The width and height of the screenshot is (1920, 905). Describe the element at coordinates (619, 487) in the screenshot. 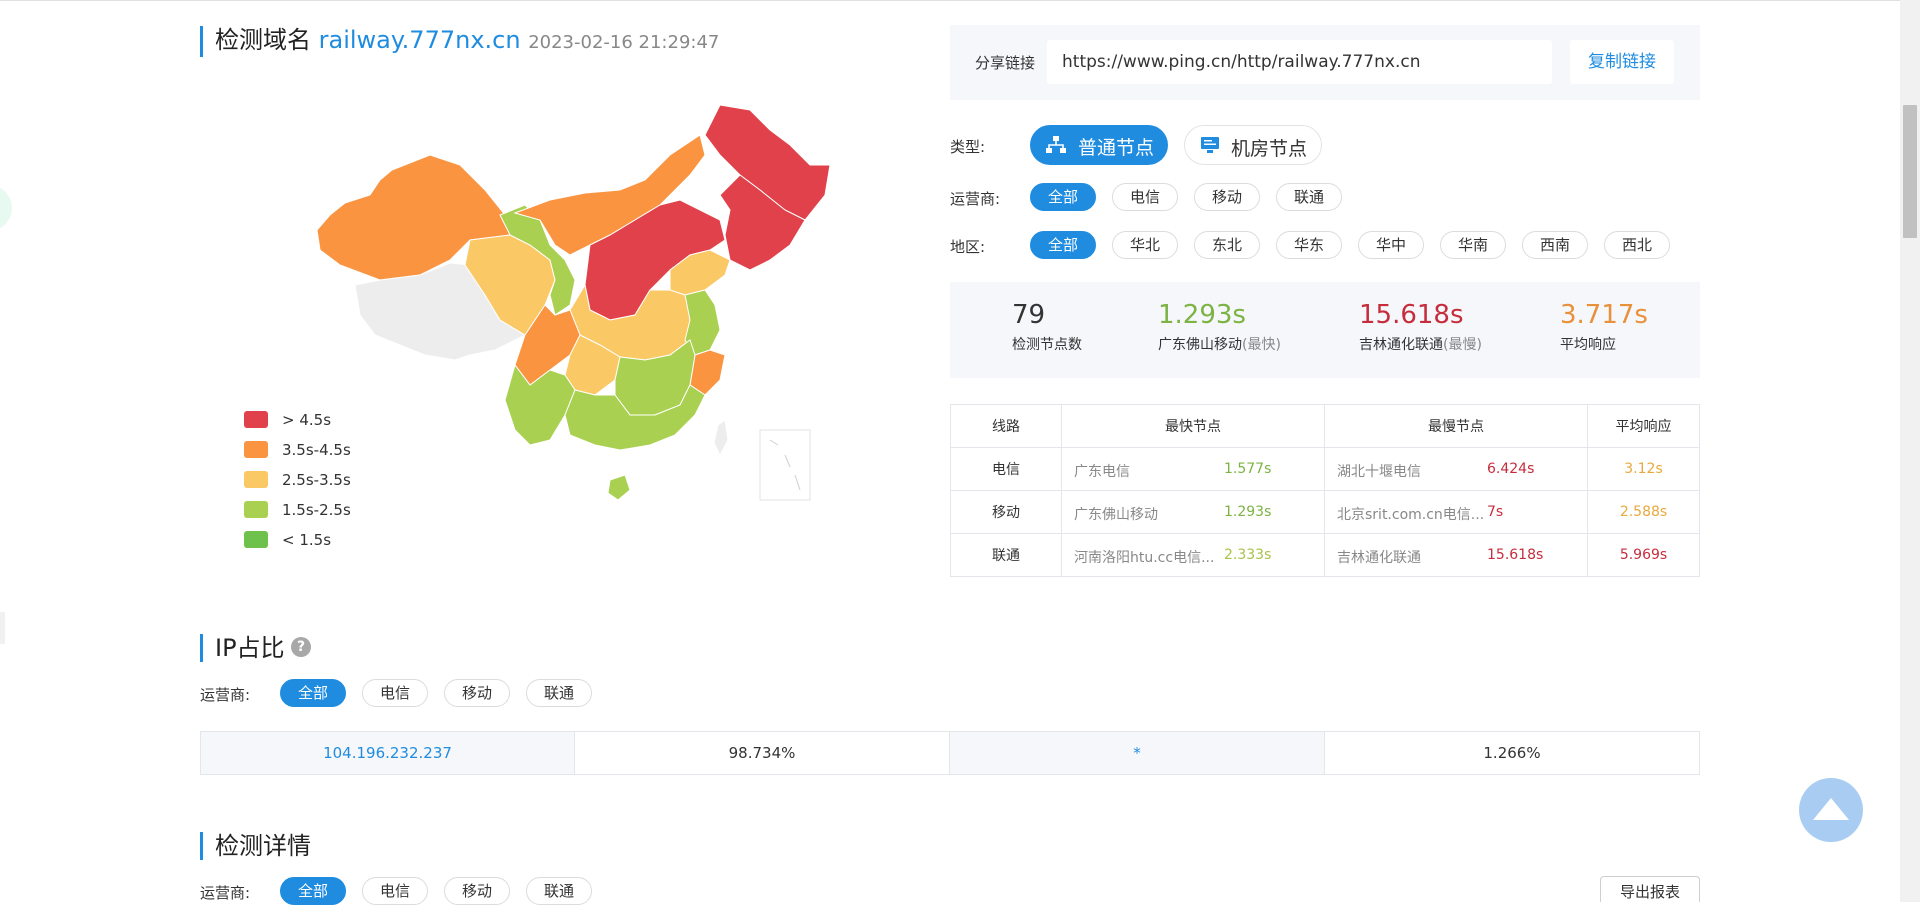

I see `region-hainan` at that location.